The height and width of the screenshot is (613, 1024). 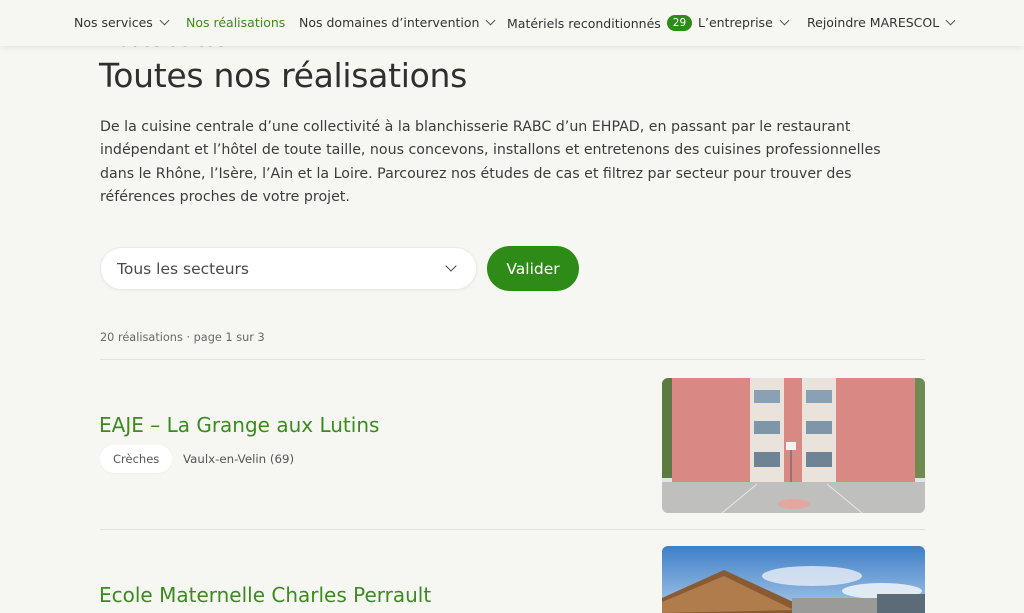 I want to click on page-title: Toutes nos réalisations, so click(x=283, y=75).